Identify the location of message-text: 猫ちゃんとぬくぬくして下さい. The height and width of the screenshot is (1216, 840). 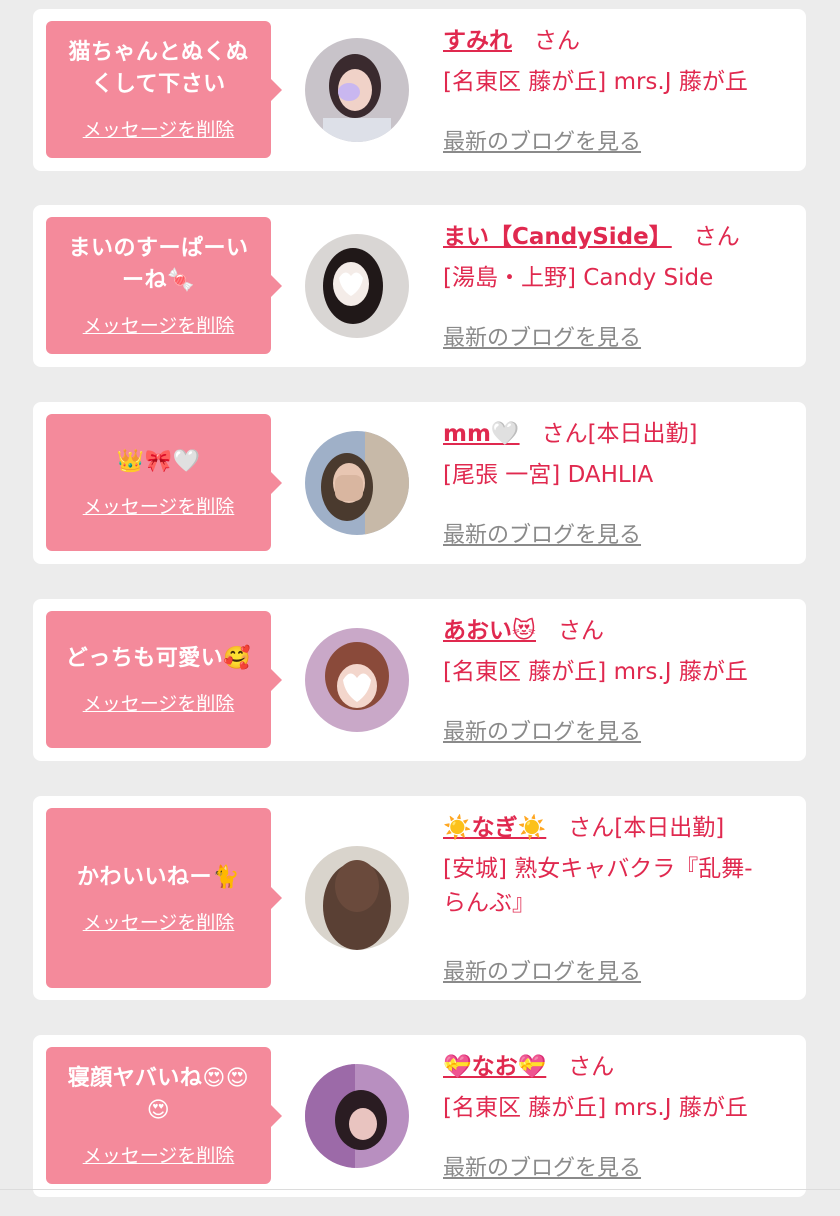
(158, 68).